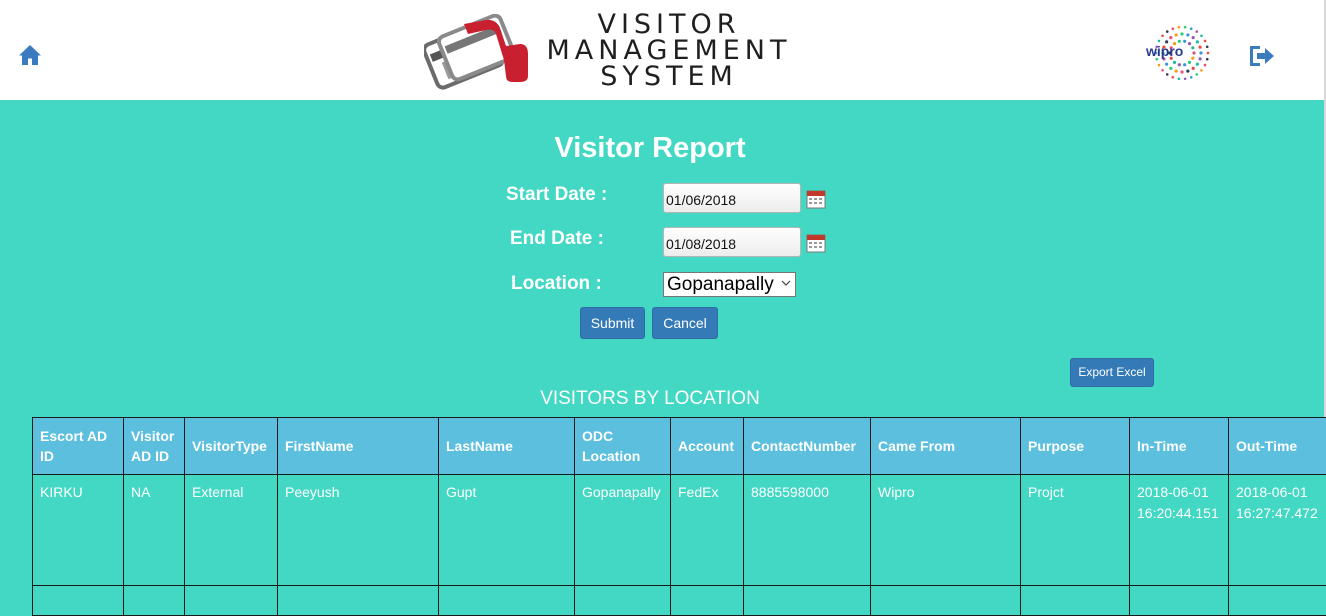  I want to click on location-select: Gopanapally, so click(729, 284).